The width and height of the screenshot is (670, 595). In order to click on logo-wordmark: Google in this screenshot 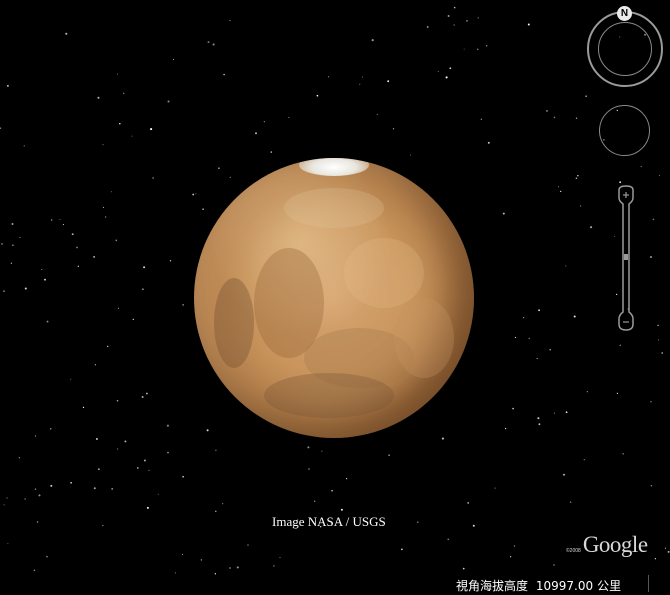, I will do `click(615, 544)`.